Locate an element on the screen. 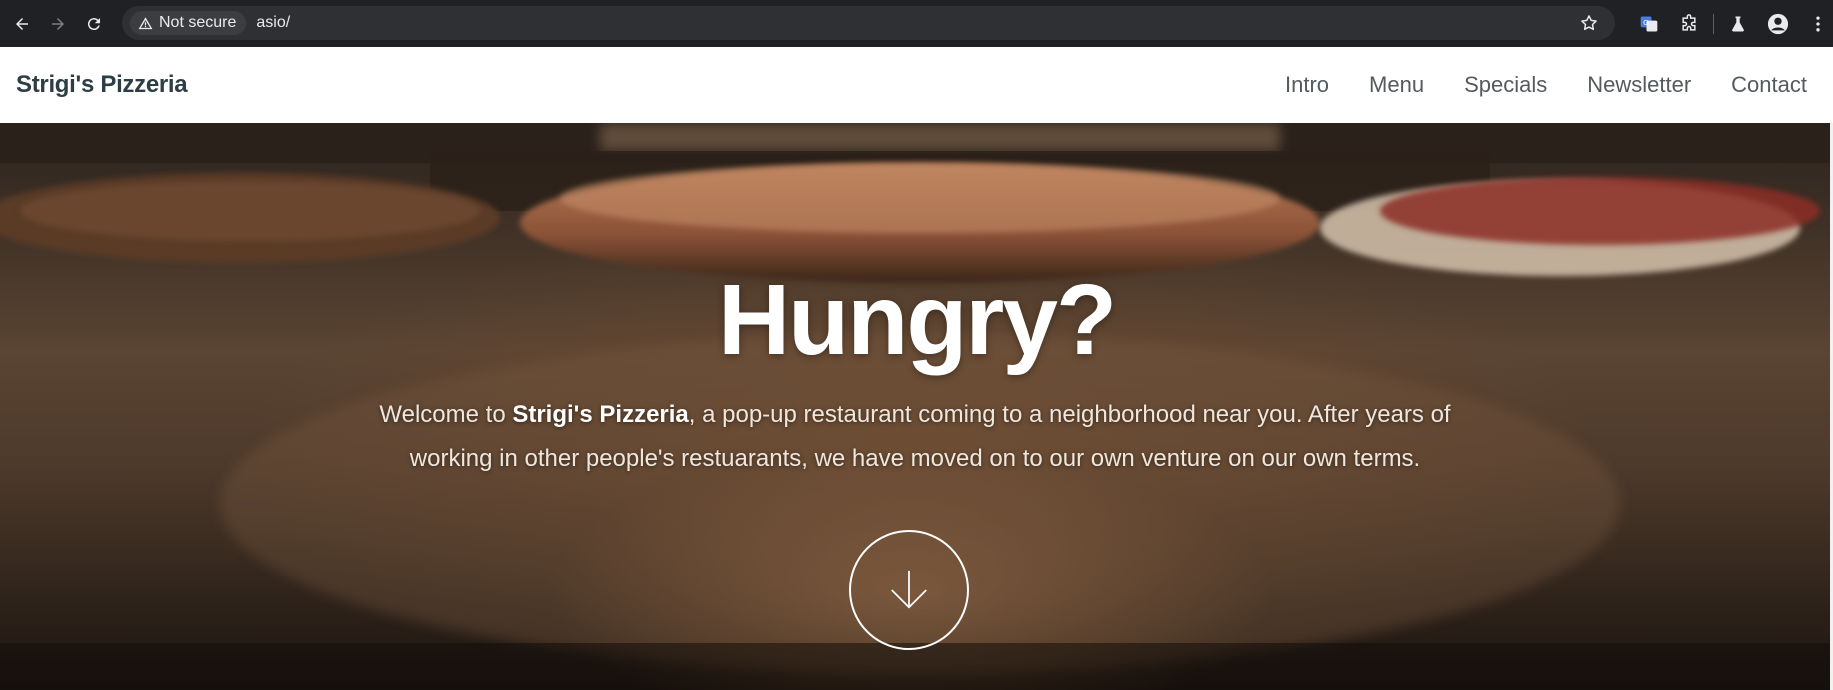 The image size is (1833, 690). site-nav: Intro Menu Specials Newsletter Contact is located at coordinates (1546, 85).